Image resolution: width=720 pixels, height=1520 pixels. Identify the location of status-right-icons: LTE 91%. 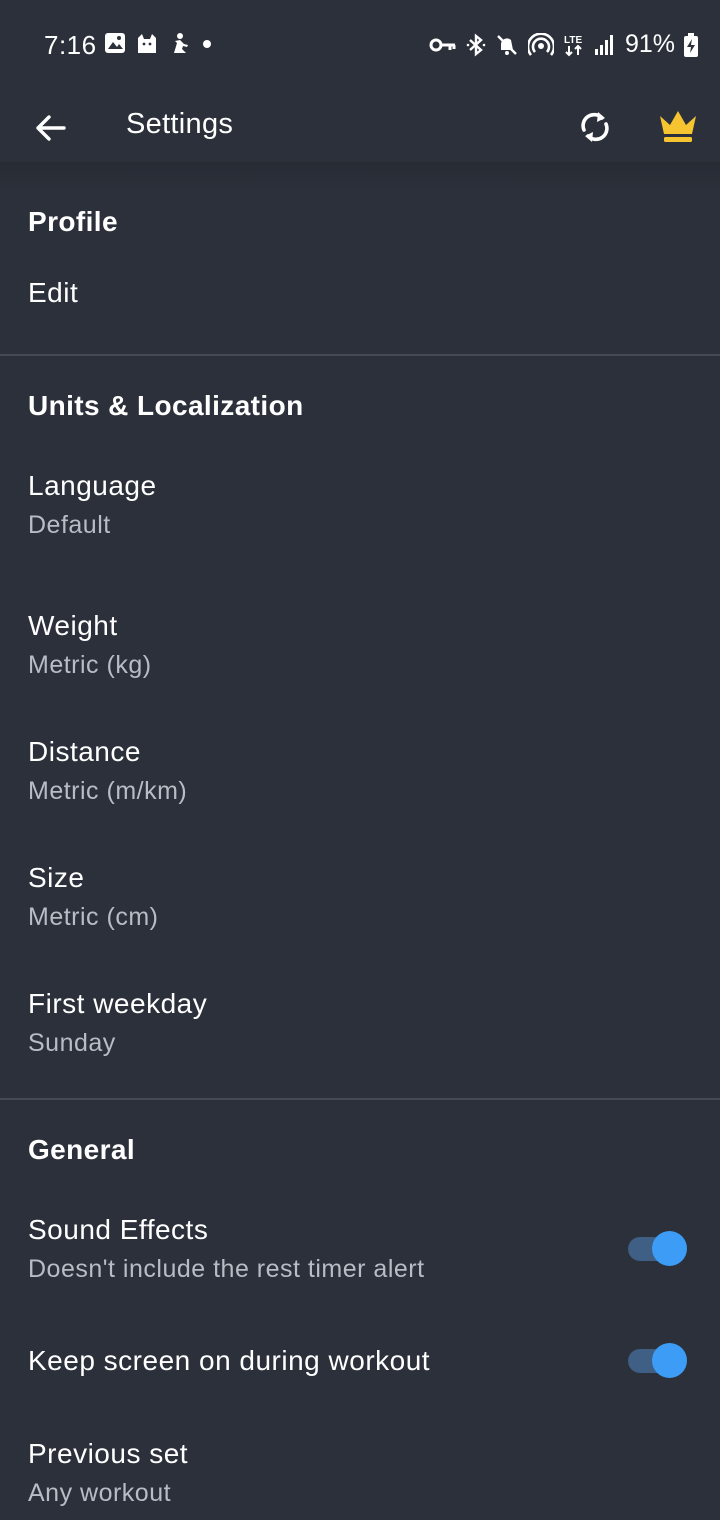
(563, 44).